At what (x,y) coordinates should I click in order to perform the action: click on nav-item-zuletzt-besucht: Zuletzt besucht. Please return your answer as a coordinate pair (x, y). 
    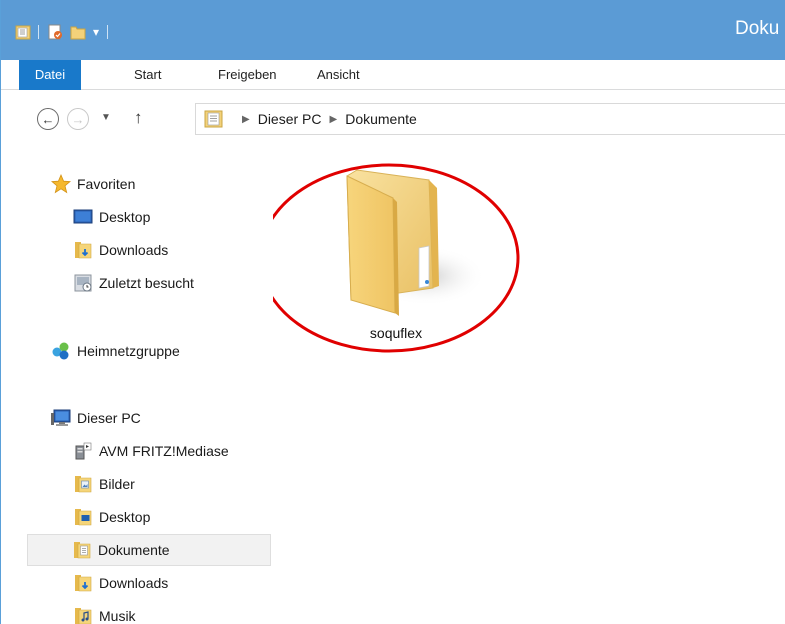
    Looking at the image, I should click on (133, 283).